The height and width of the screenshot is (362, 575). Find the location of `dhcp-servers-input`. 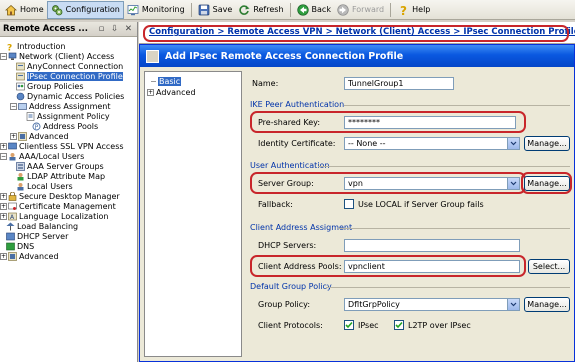

dhcp-servers-input is located at coordinates (432, 245).